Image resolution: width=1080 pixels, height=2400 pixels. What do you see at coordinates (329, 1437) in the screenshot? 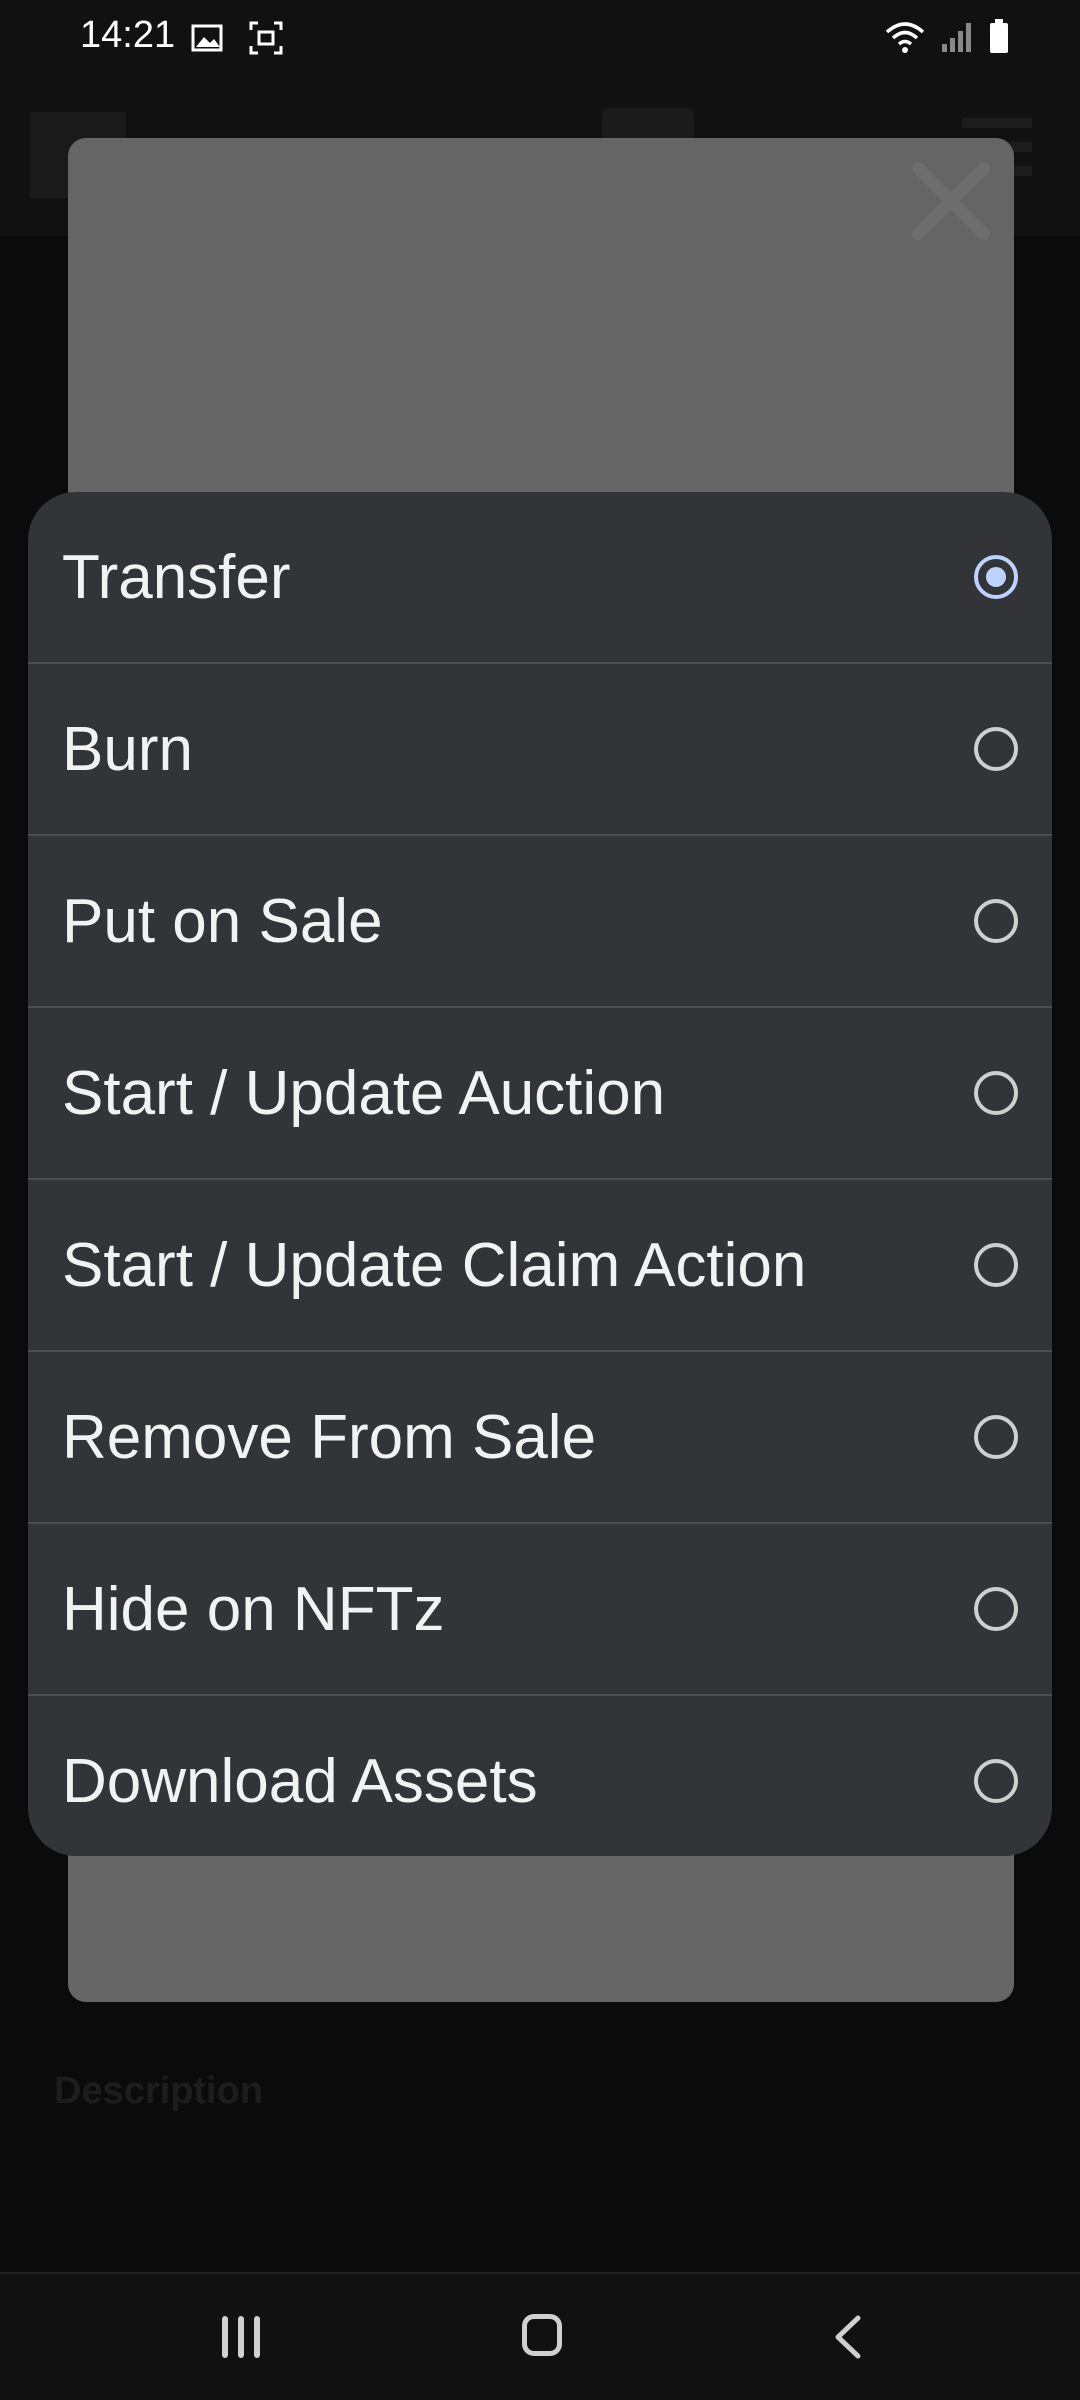
I see `option-label: Remove From Sale` at bounding box center [329, 1437].